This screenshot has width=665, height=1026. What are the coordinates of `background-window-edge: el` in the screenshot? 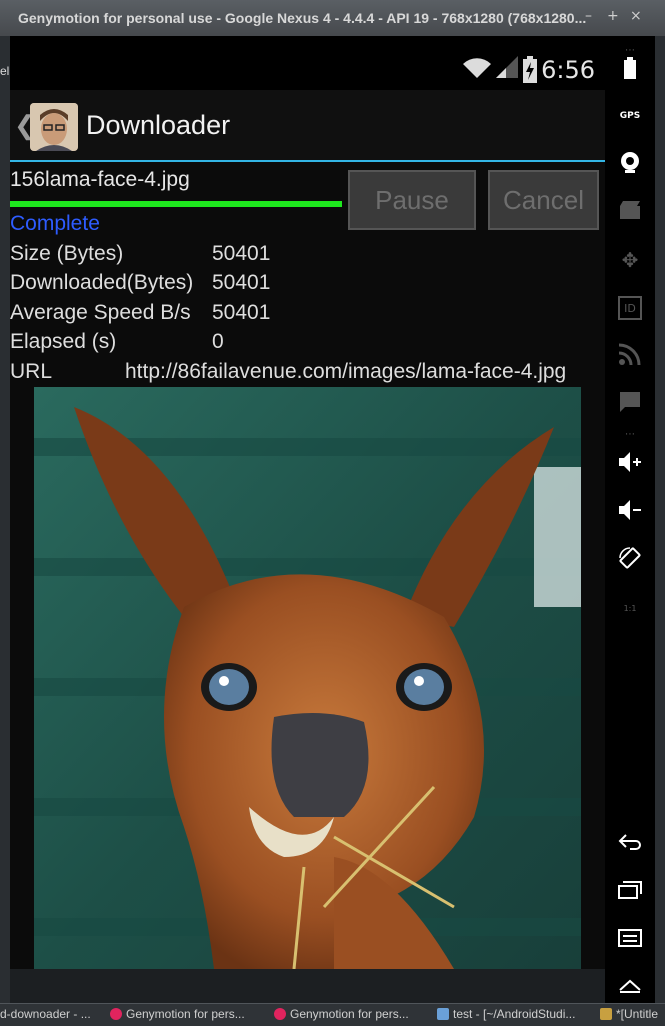 It's located at (5, 519).